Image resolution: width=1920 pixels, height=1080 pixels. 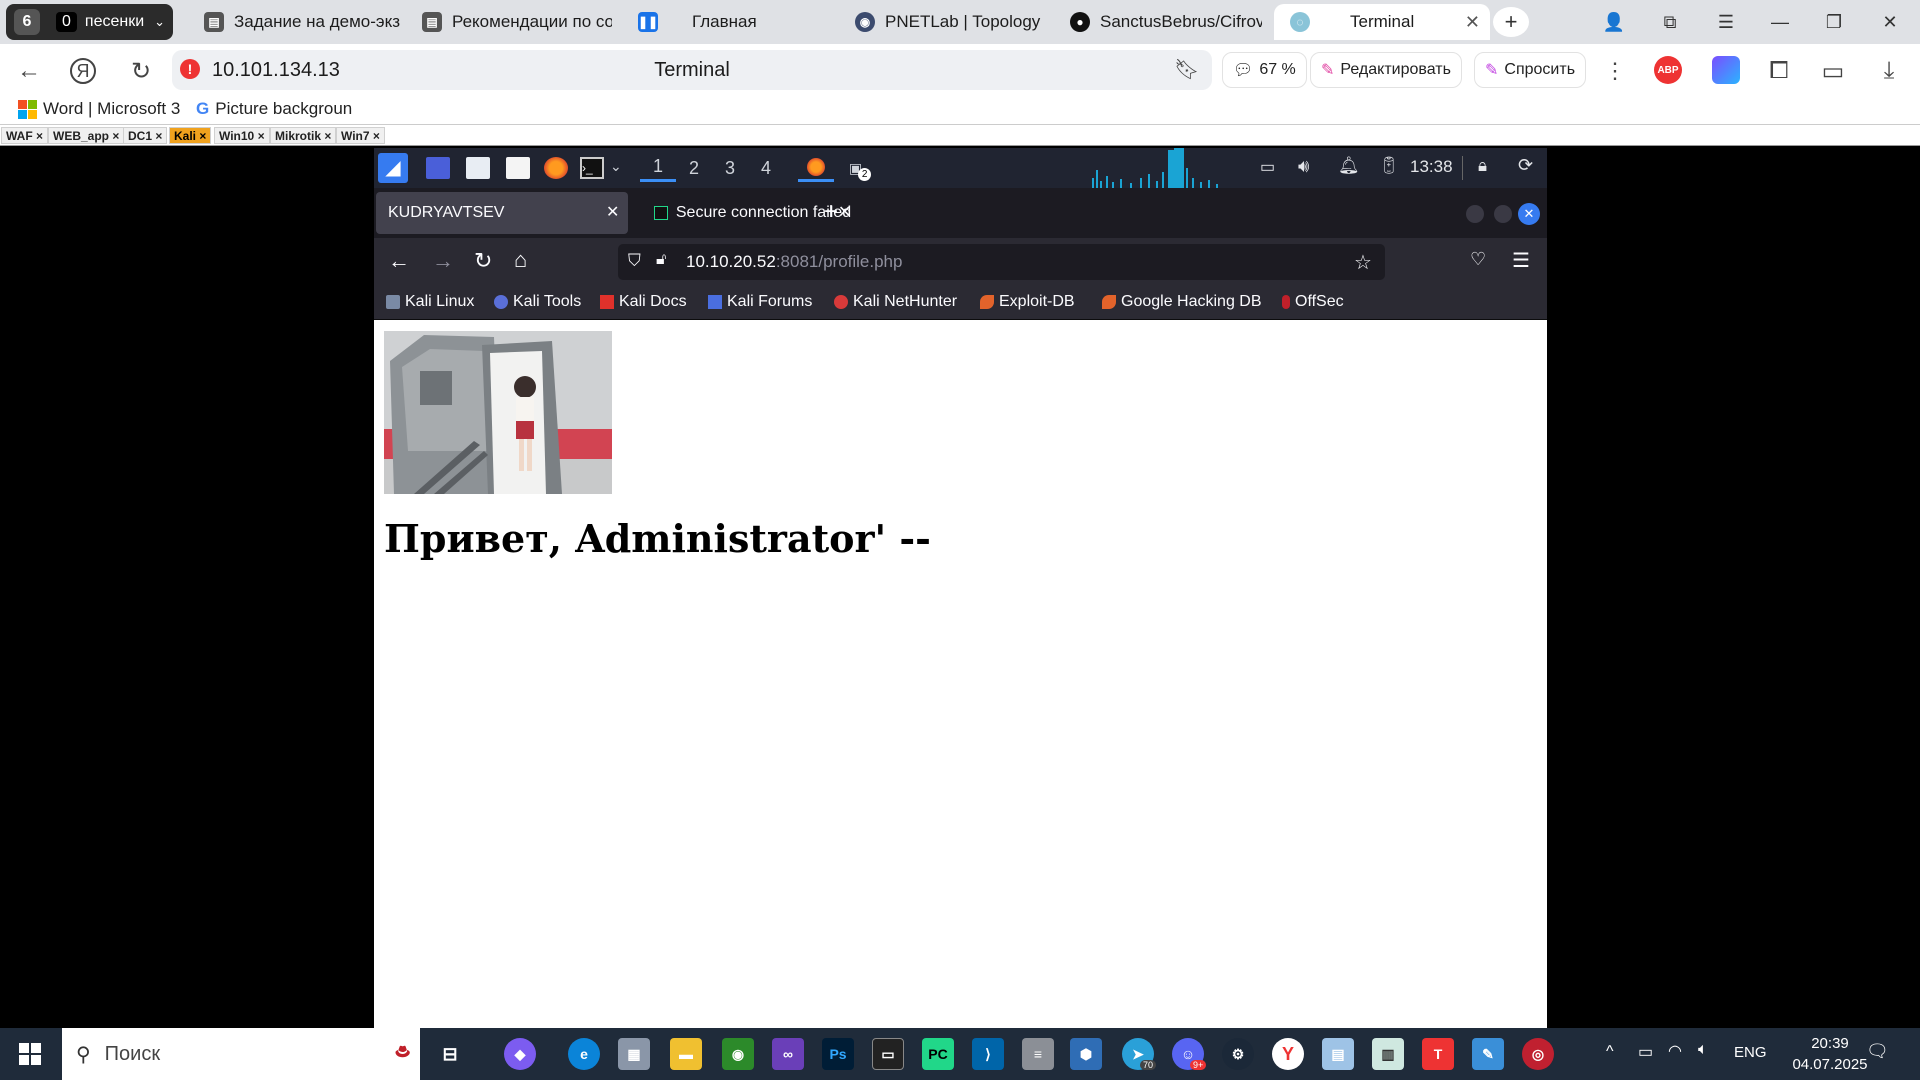 What do you see at coordinates (888, 1054) in the screenshot?
I see `console-icon: ▭` at bounding box center [888, 1054].